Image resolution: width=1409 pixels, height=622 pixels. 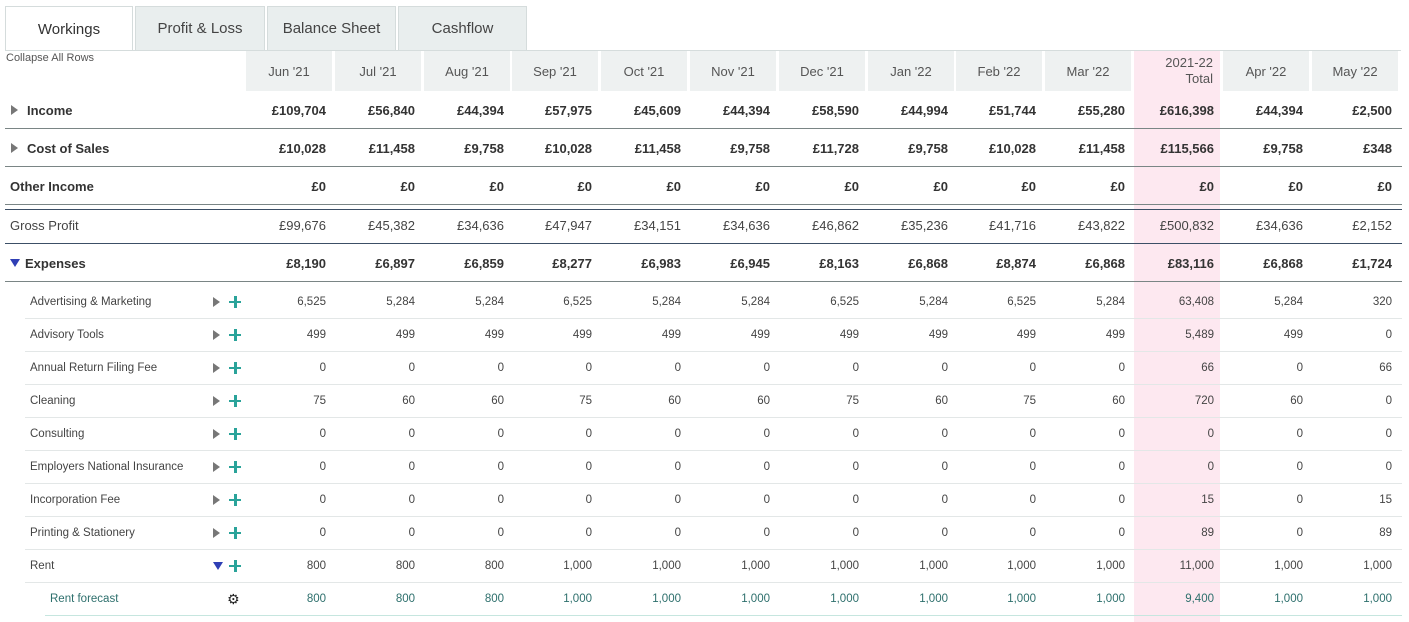 I want to click on expand-advertising-and-marketing-toggle, so click(x=216, y=301).